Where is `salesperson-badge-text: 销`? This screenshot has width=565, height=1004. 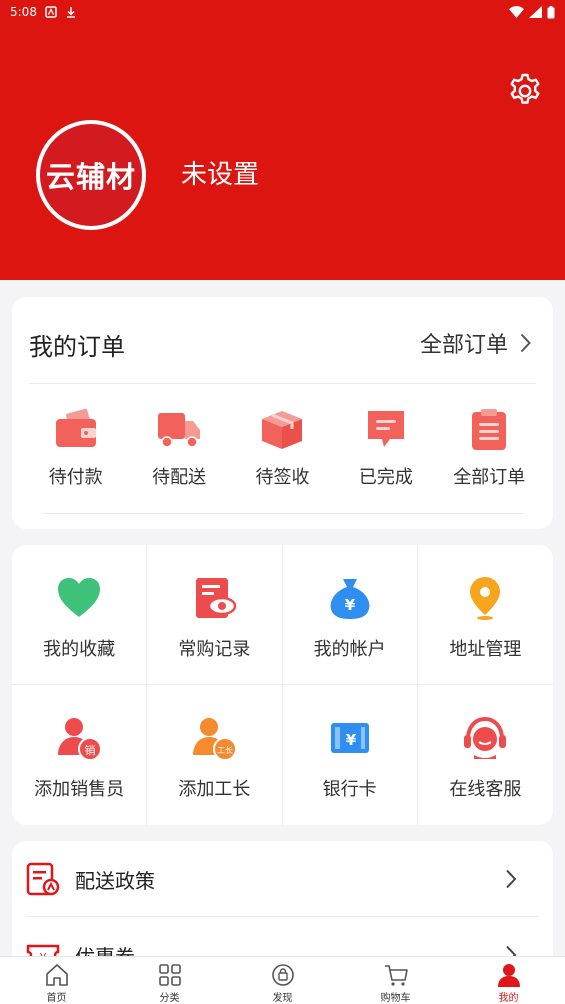 salesperson-badge-text: 销 is located at coordinates (90, 750).